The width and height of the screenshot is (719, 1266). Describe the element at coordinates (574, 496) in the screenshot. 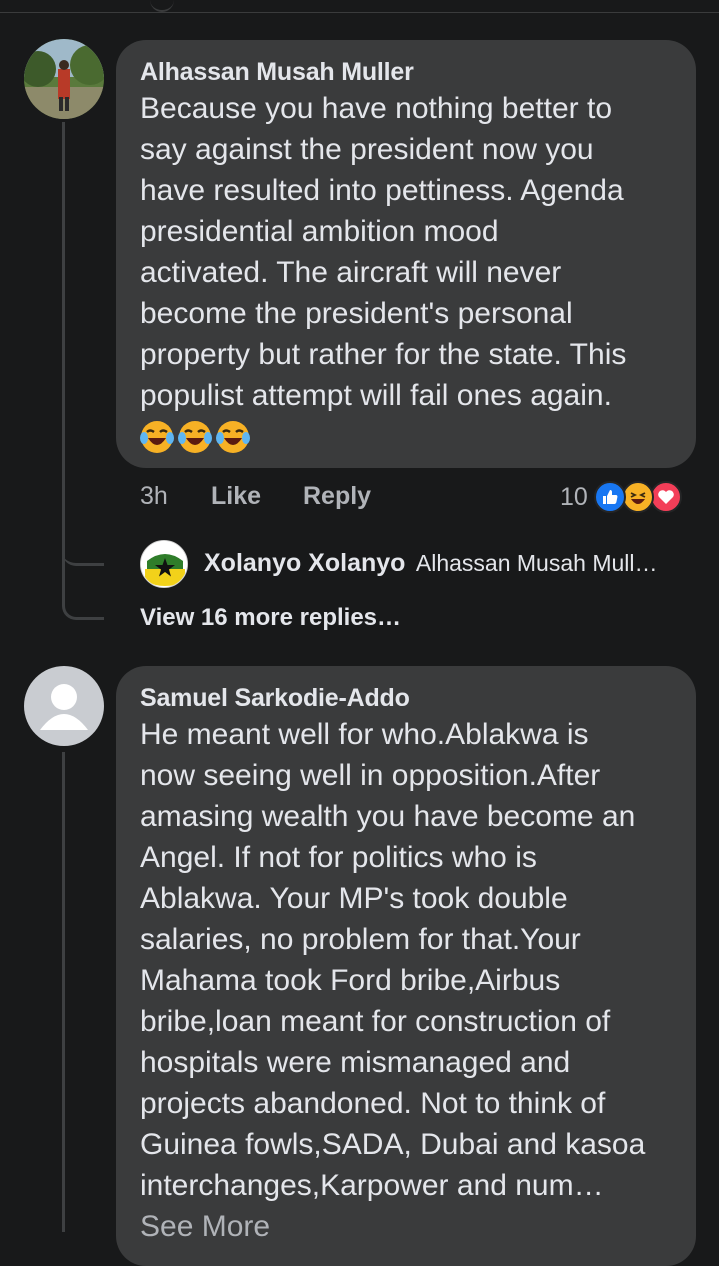

I see `reaction-count: 10` at that location.